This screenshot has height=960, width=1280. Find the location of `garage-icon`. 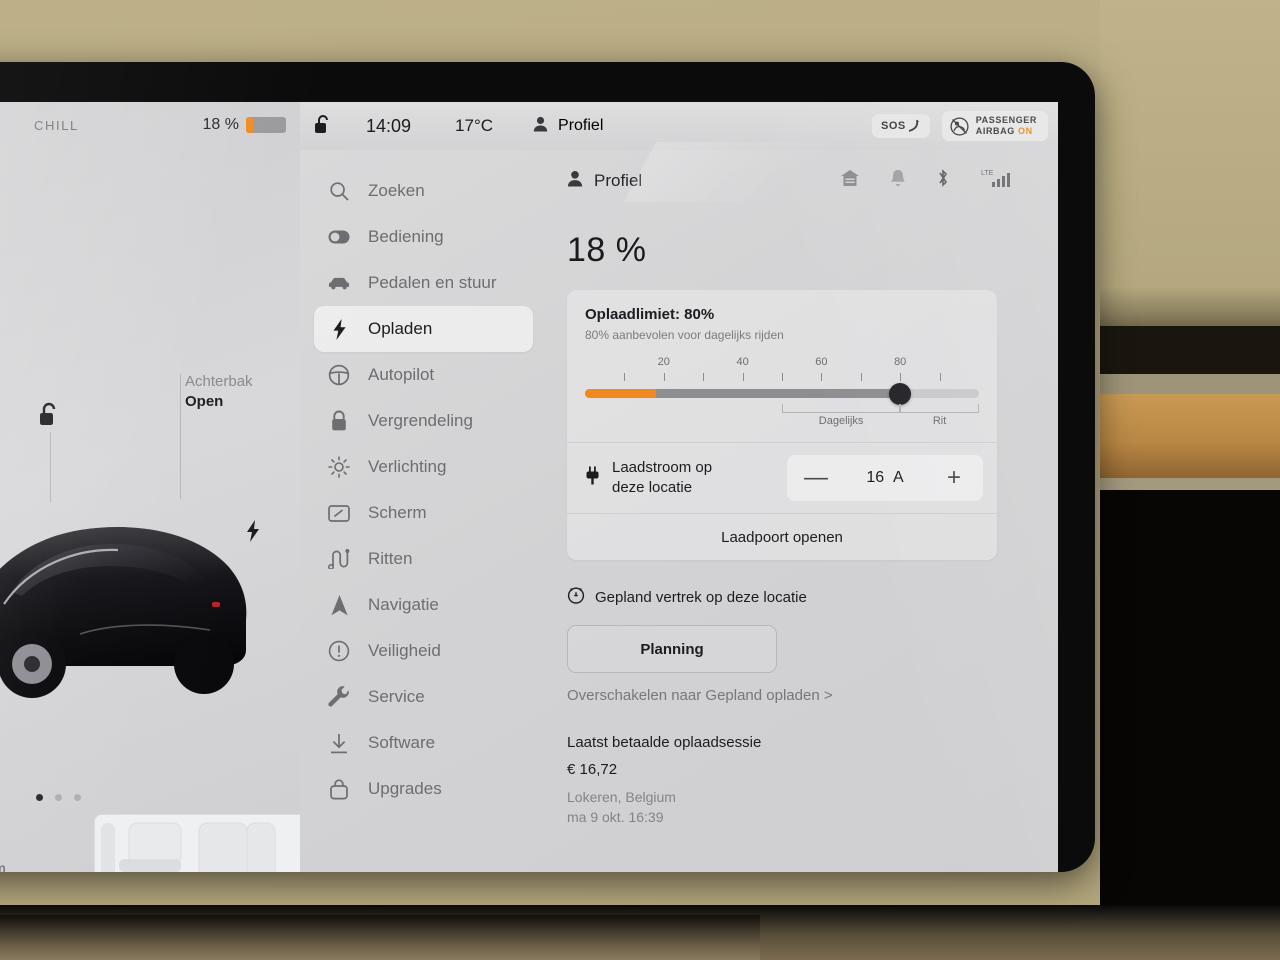

garage-icon is located at coordinates (850, 180).